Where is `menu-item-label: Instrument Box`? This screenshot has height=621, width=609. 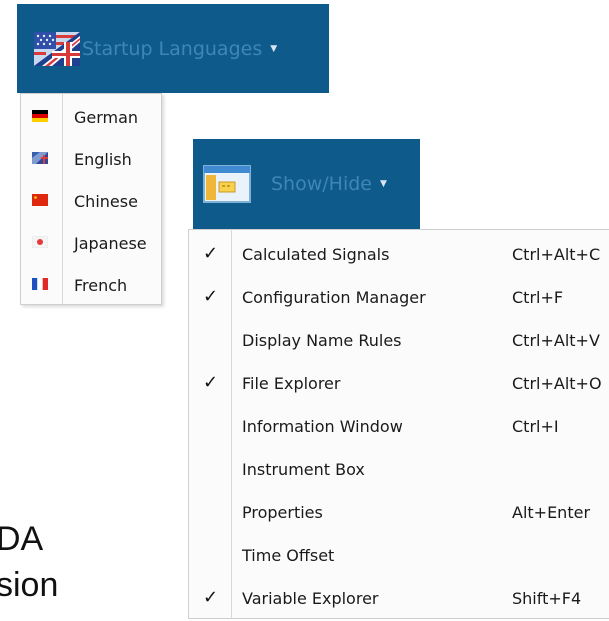 menu-item-label: Instrument Box is located at coordinates (303, 469).